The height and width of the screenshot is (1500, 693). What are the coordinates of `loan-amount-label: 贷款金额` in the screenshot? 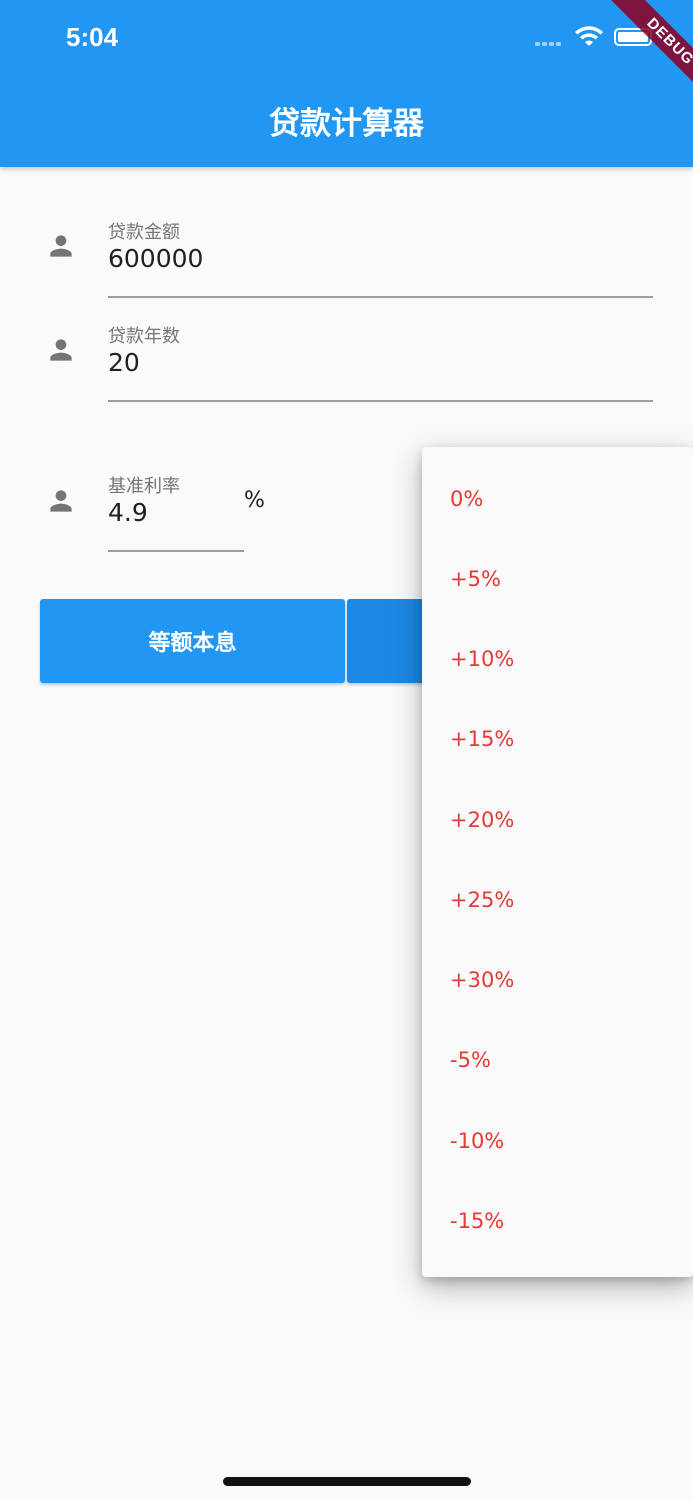 It's located at (144, 232).